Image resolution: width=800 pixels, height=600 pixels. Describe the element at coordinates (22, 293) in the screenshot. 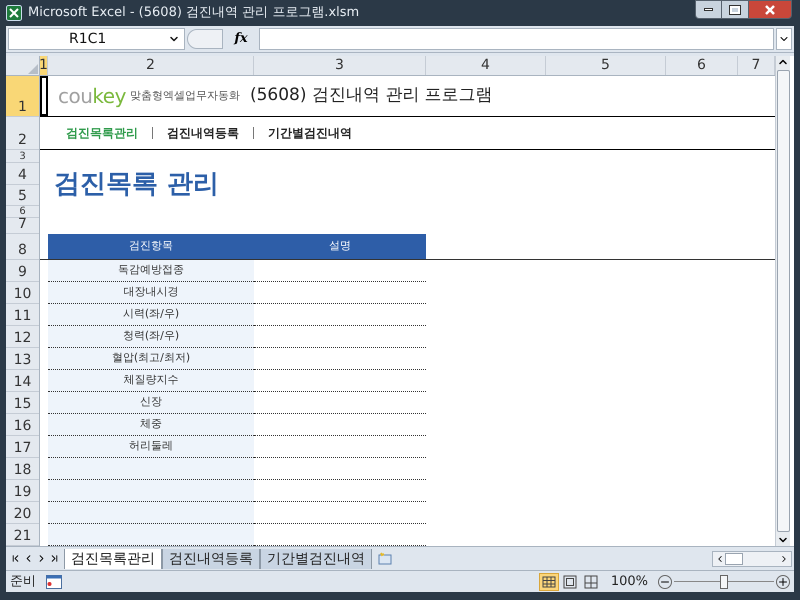

I see `row-header: 10` at that location.